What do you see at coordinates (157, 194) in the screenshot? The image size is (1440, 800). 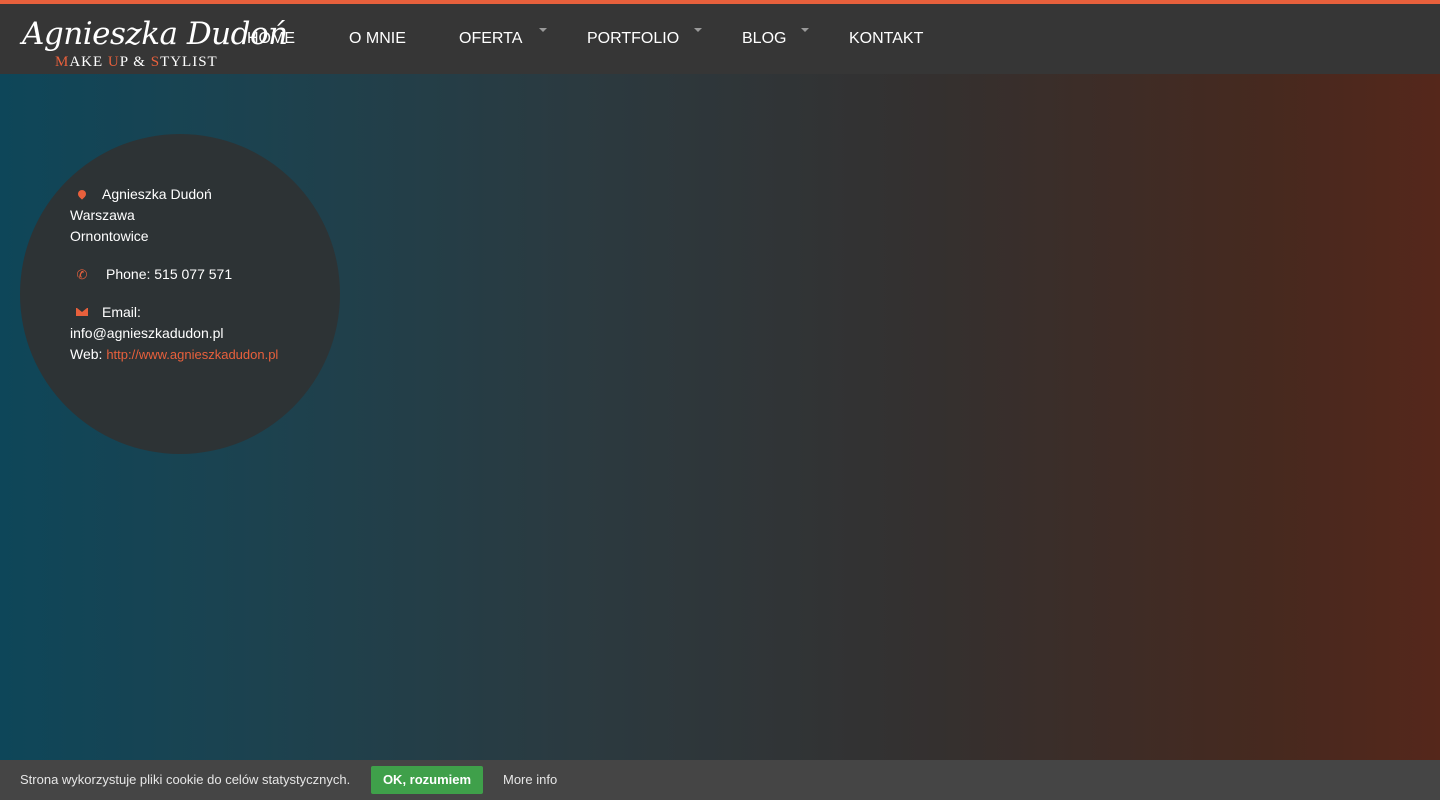 I see `contact-name: Agnieszka Dudoń` at bounding box center [157, 194].